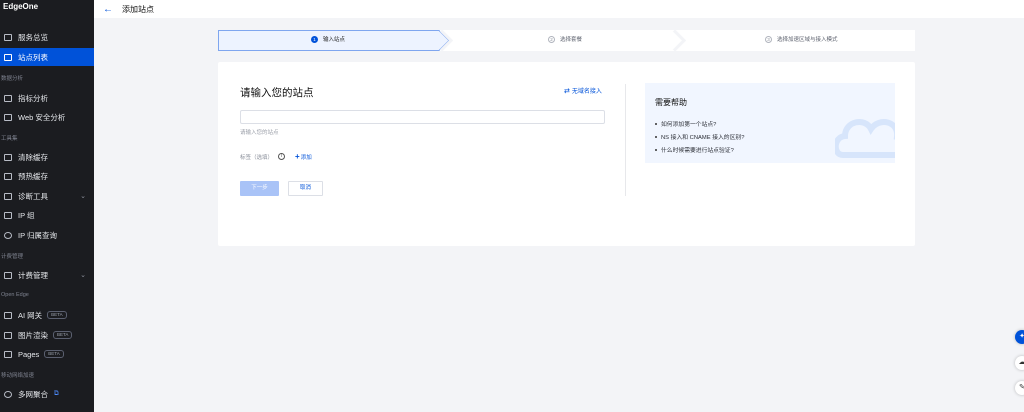 This screenshot has width=1024, height=412. Describe the element at coordinates (33, 157) in the screenshot. I see `sidebar-item-label: 清除缓存` at that location.